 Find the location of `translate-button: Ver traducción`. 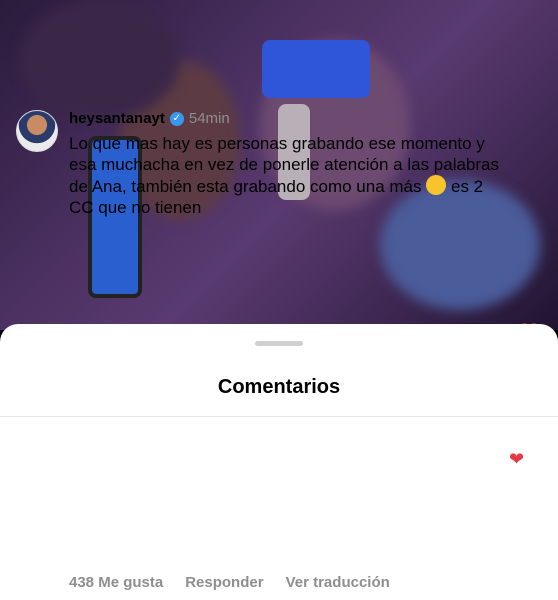

translate-button: Ver traducción is located at coordinates (338, 582).